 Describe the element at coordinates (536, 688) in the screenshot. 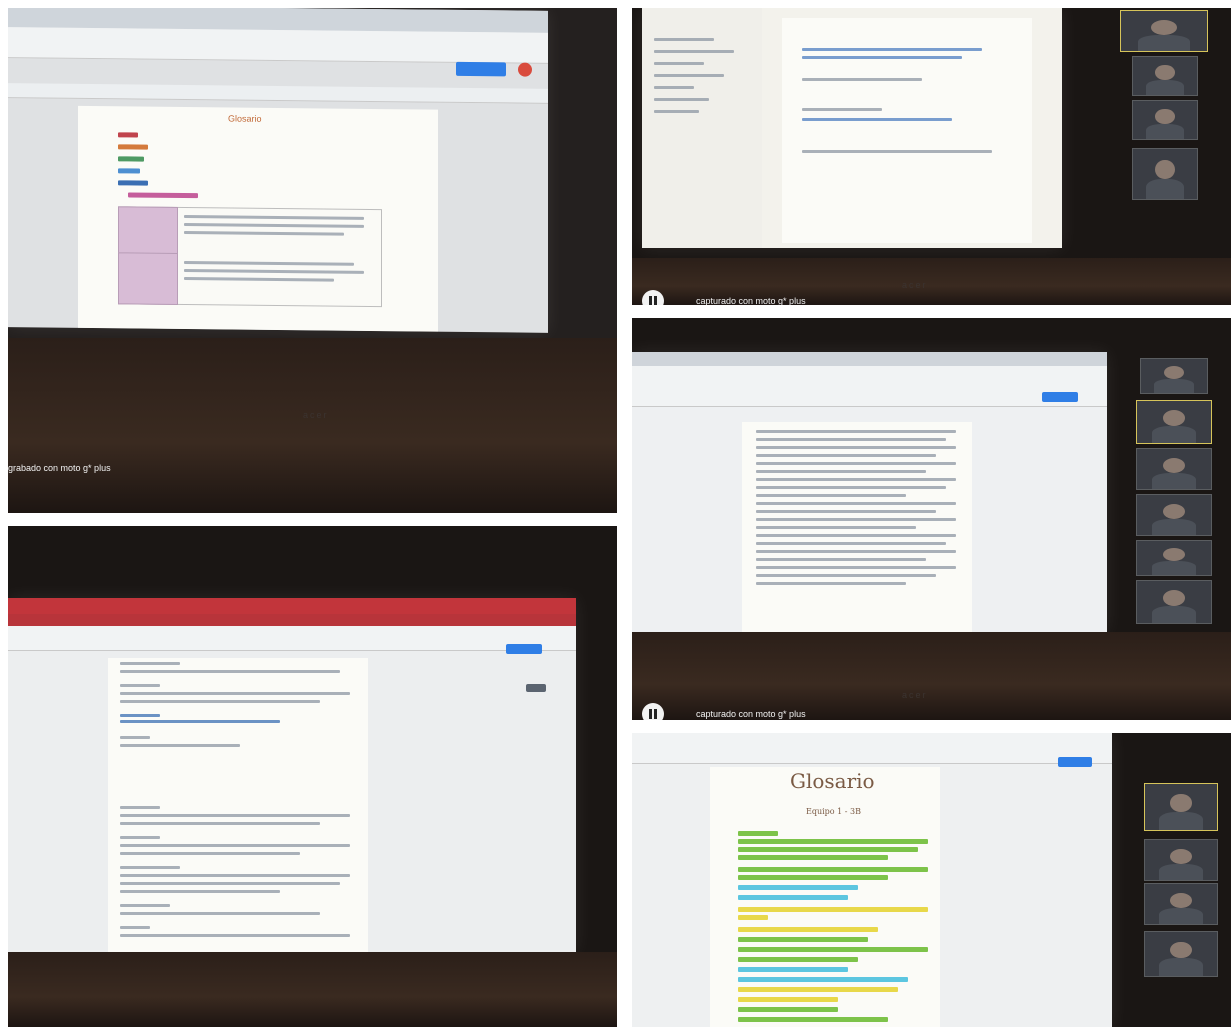

I see `comment-button` at that location.